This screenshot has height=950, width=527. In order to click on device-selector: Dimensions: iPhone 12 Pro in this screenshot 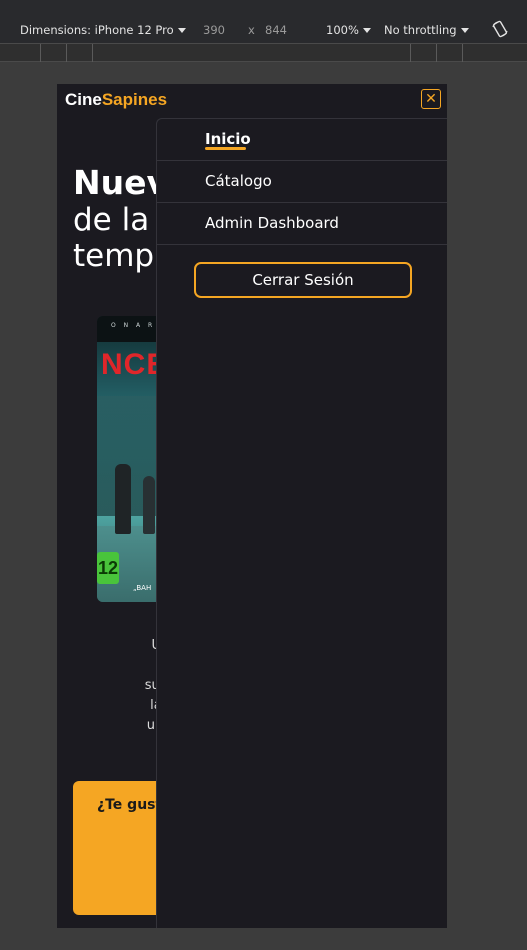, I will do `click(103, 30)`.